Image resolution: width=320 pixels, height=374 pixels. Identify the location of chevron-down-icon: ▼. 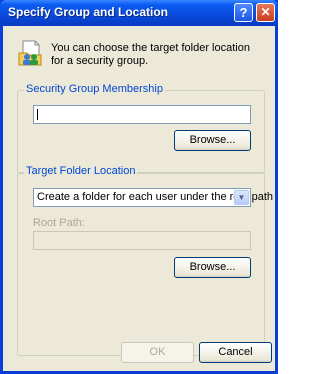
(241, 197).